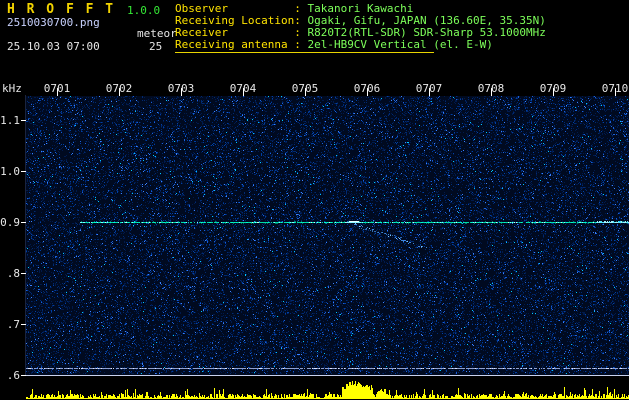 The width and height of the screenshot is (629, 400). What do you see at coordinates (429, 88) in the screenshot?
I see `x-tick-label: 0707` at bounding box center [429, 88].